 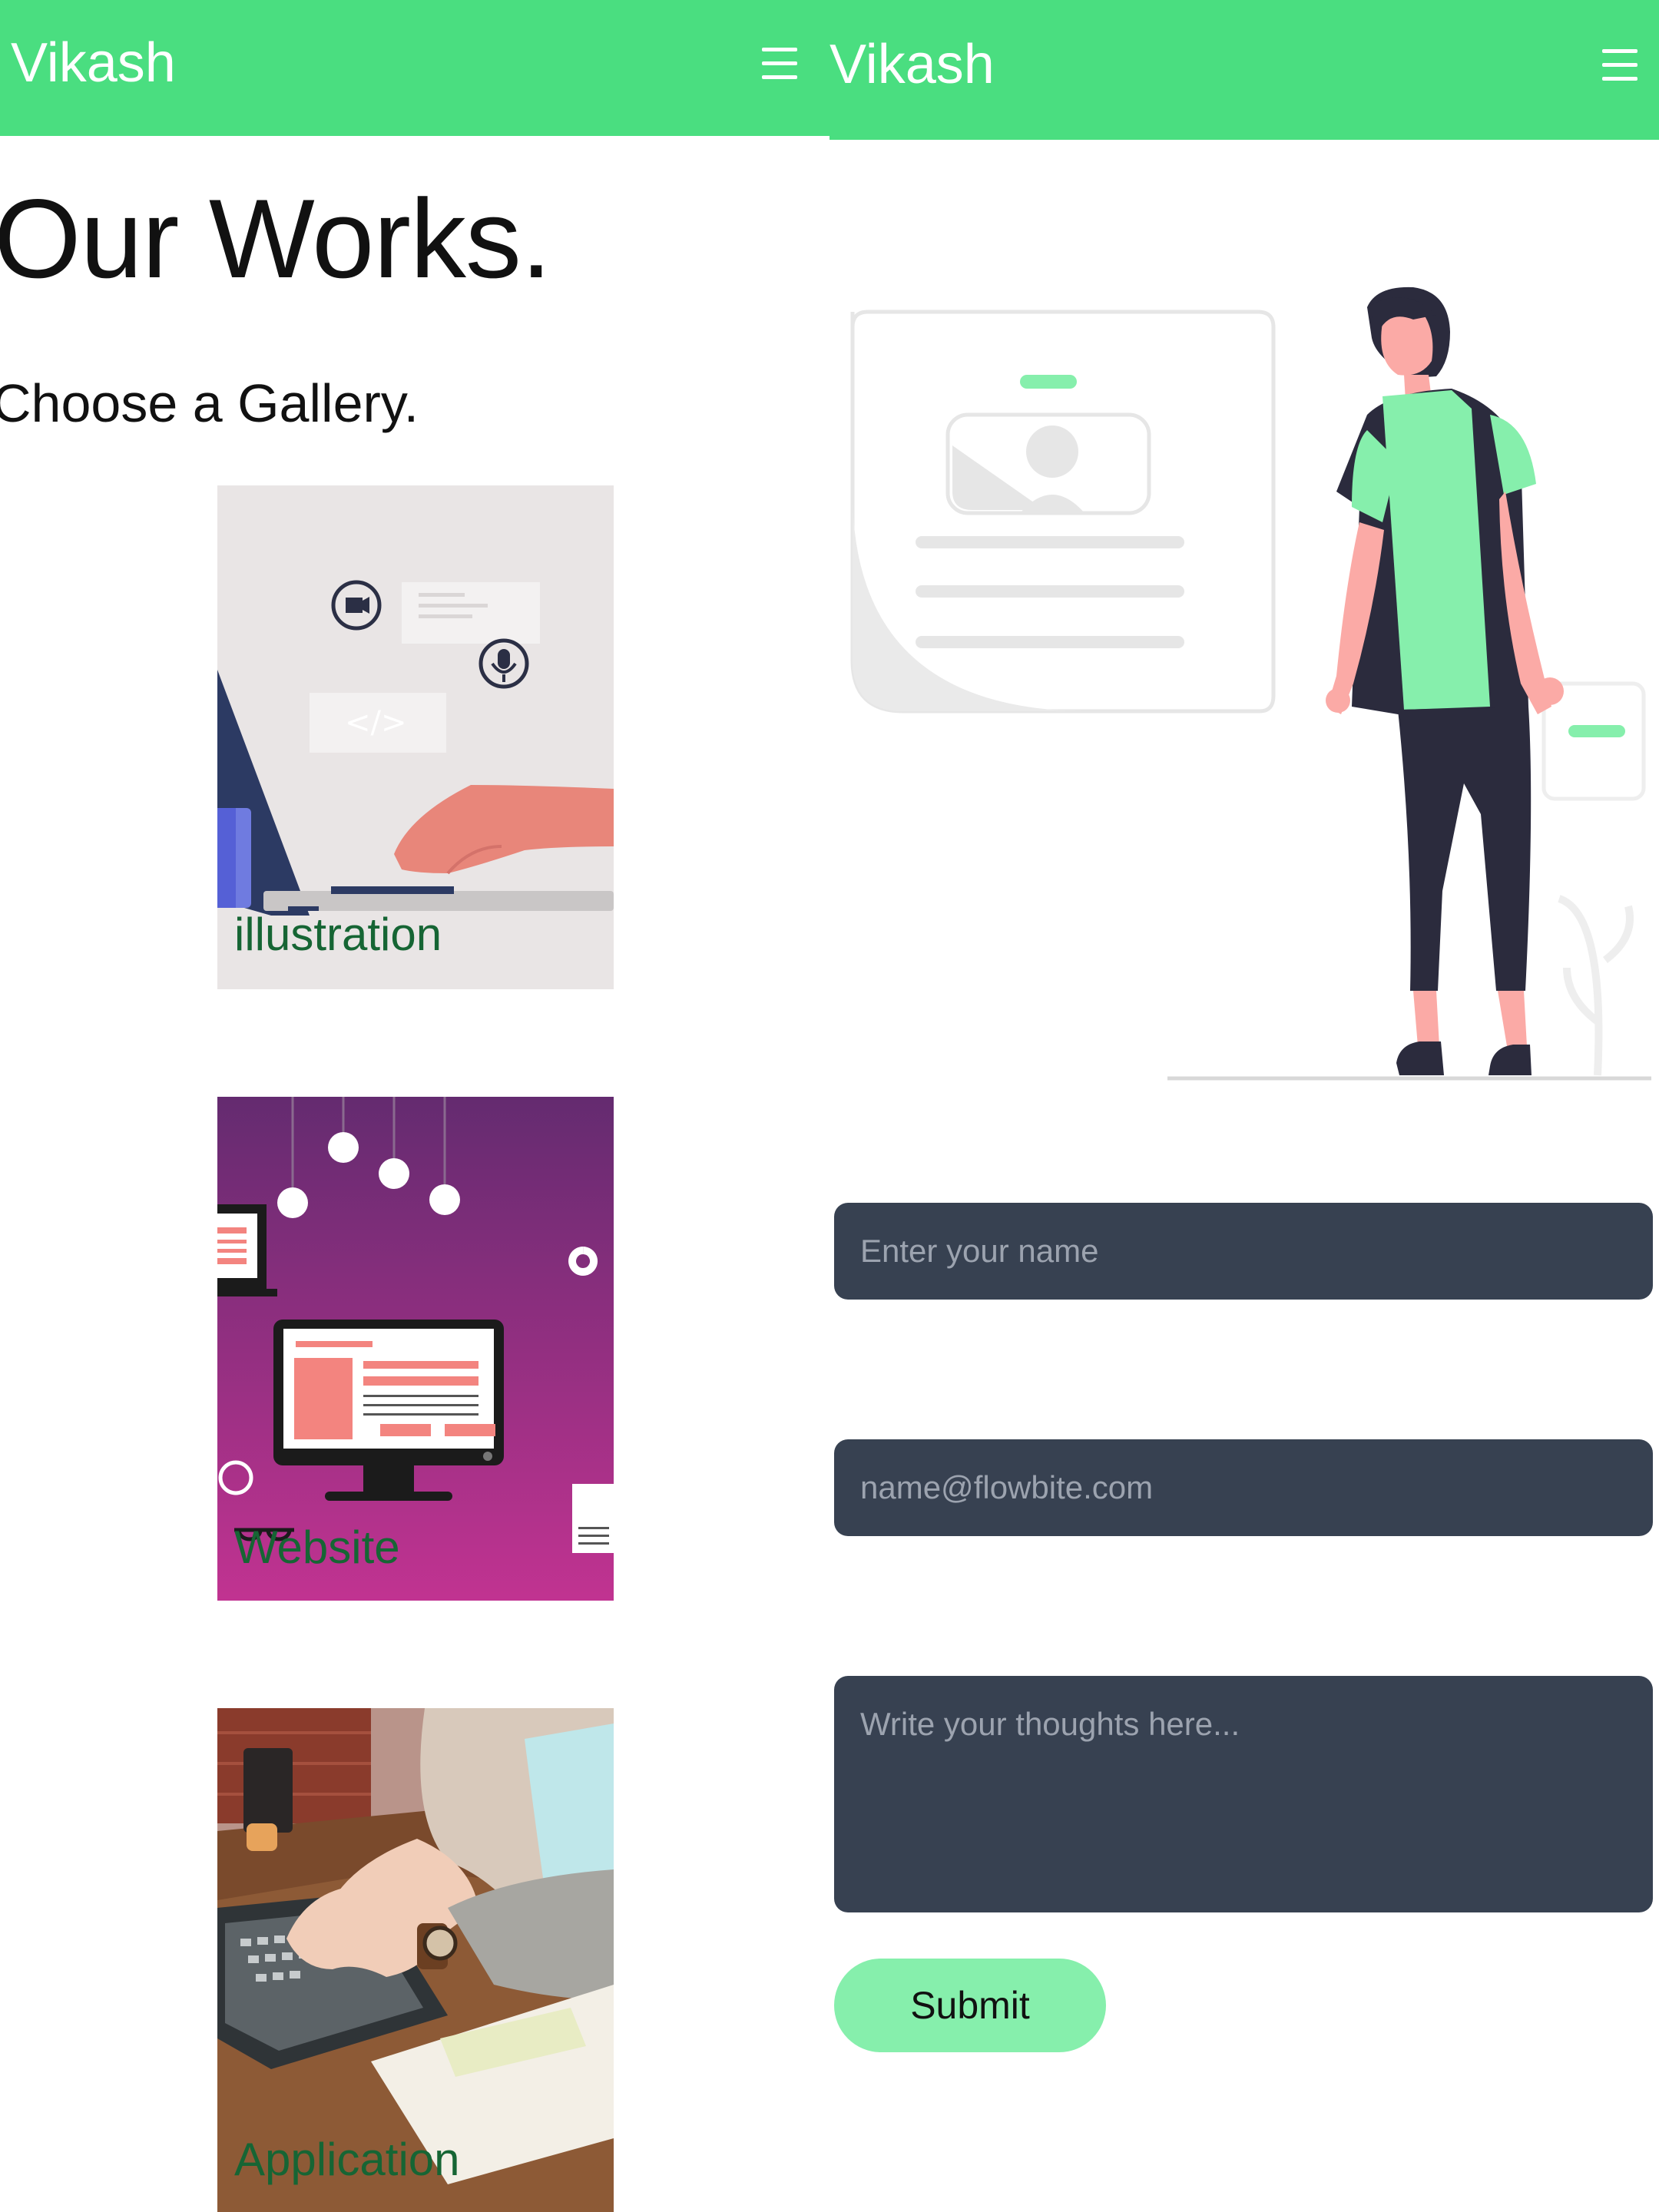 What do you see at coordinates (780, 64) in the screenshot?
I see `hamburger-menu-icon` at bounding box center [780, 64].